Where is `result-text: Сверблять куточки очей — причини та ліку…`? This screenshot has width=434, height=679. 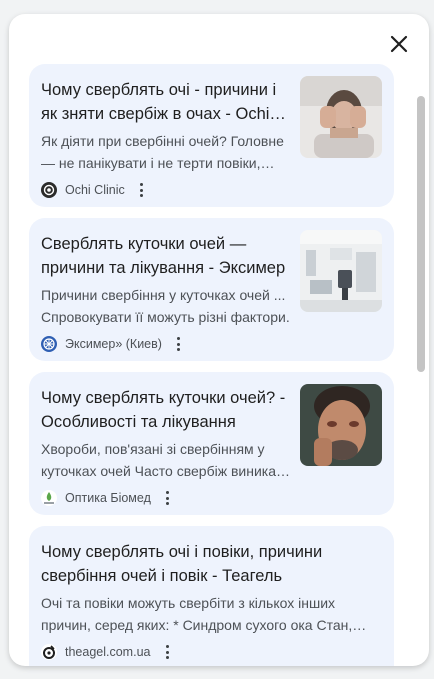
result-text: Сверблять куточки очей — причини та ліку… is located at coordinates (166, 293).